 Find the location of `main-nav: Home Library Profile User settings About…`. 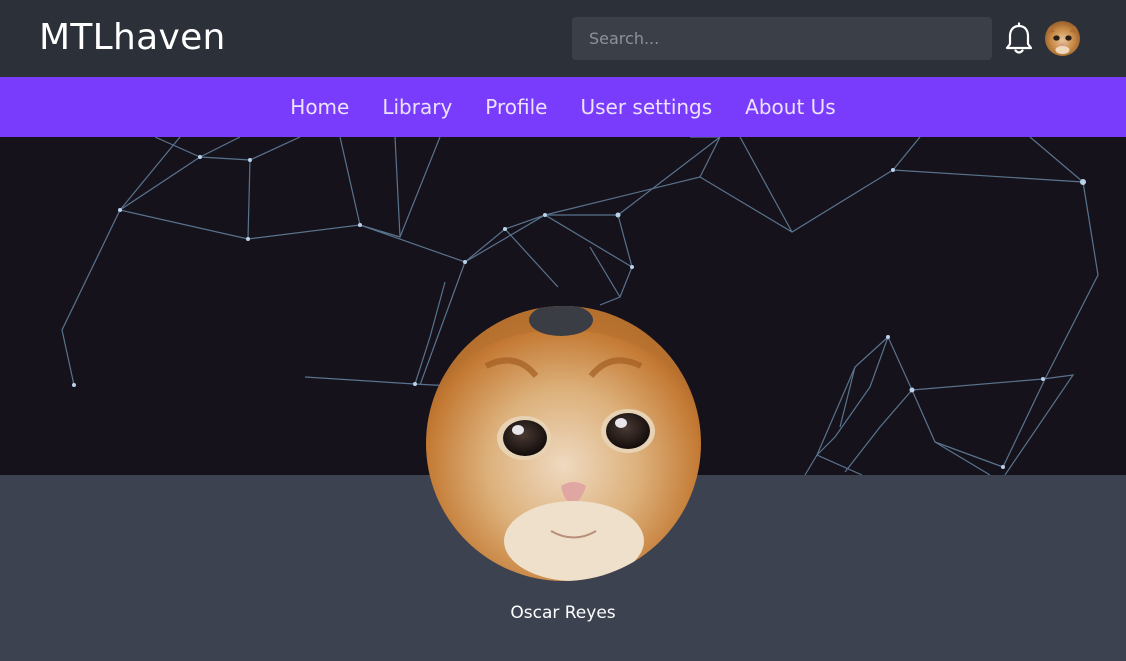

main-nav: Home Library Profile User settings About… is located at coordinates (563, 107).